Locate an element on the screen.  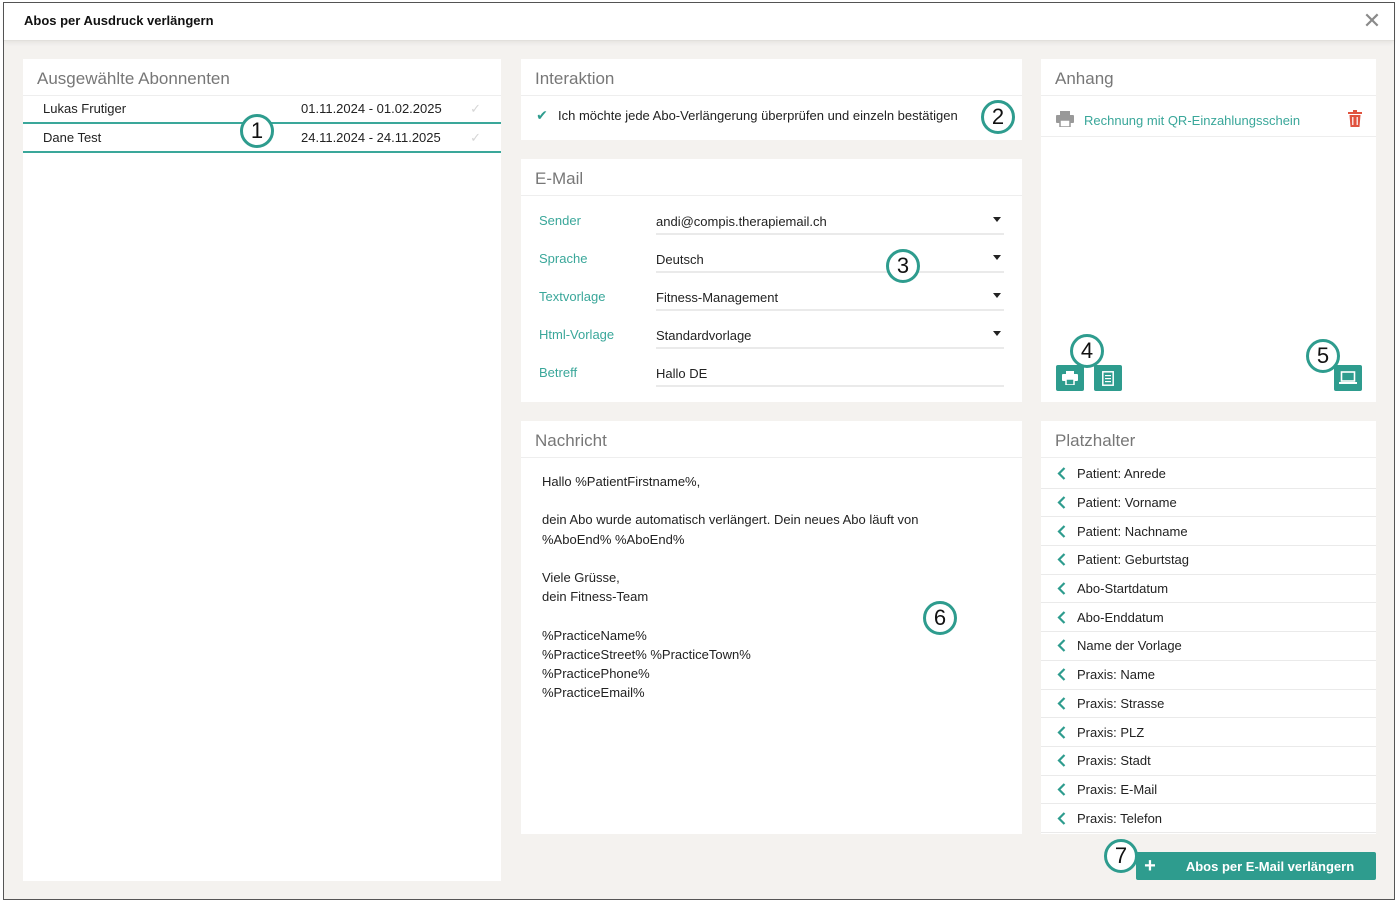
sender-row: Sender andi@compis.therapiemail.ch is located at coordinates (771, 220).